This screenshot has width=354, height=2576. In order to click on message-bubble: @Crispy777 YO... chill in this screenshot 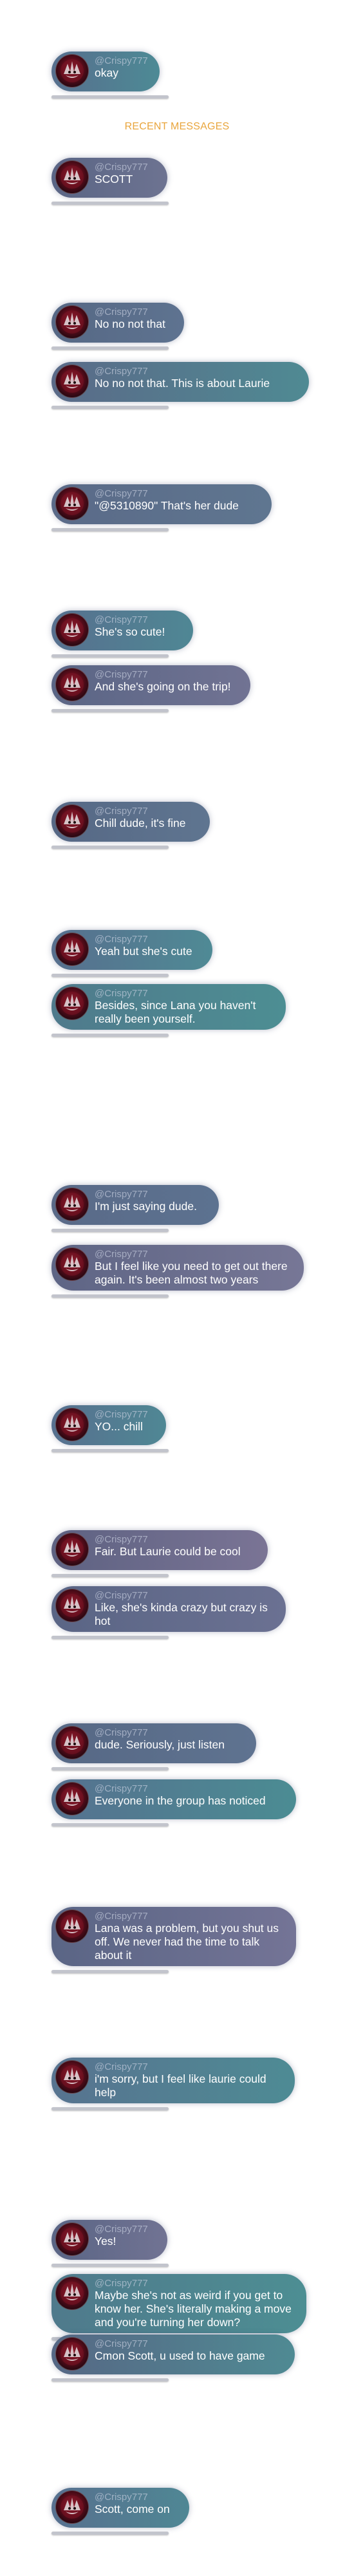, I will do `click(109, 1425)`.